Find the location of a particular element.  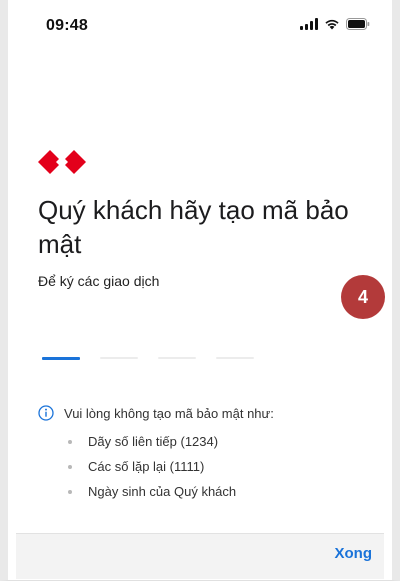

info-icon is located at coordinates (46, 413).